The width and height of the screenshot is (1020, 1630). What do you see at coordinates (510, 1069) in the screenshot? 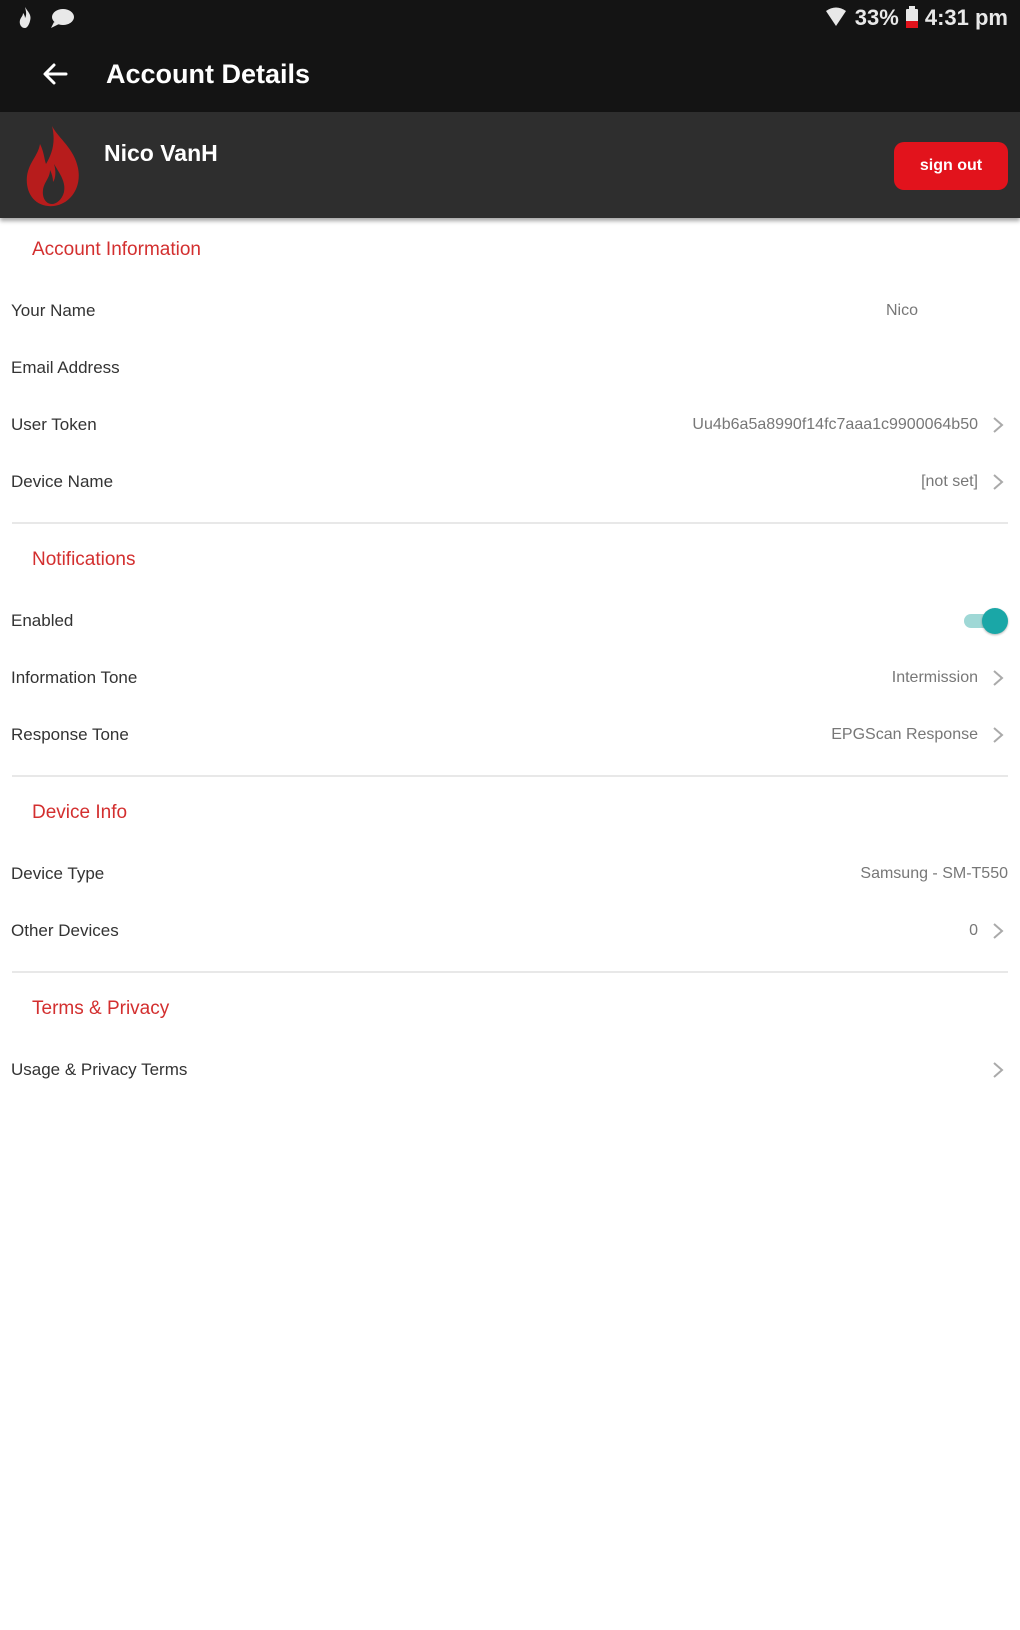
I see `row-usage-privacy-terms: Usage & Privacy Terms` at bounding box center [510, 1069].